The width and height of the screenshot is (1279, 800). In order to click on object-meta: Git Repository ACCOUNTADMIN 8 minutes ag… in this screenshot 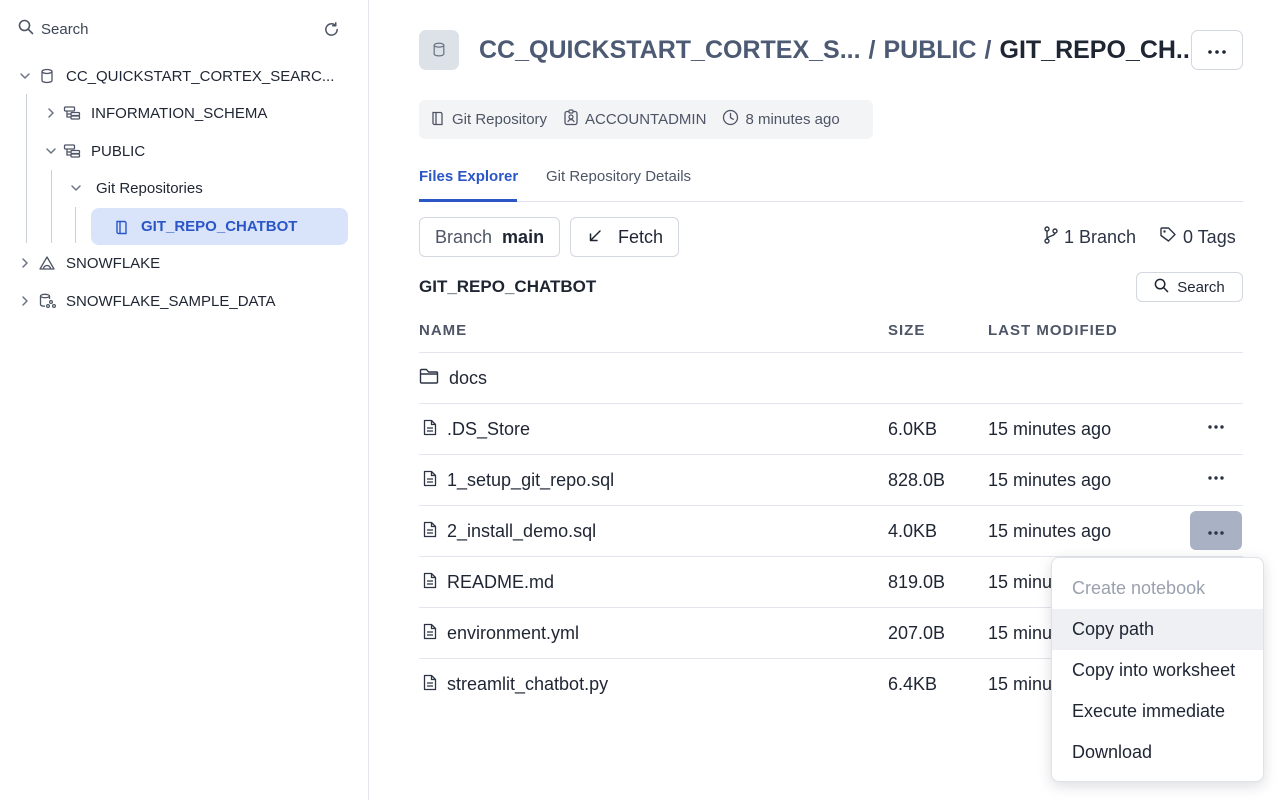, I will do `click(646, 119)`.